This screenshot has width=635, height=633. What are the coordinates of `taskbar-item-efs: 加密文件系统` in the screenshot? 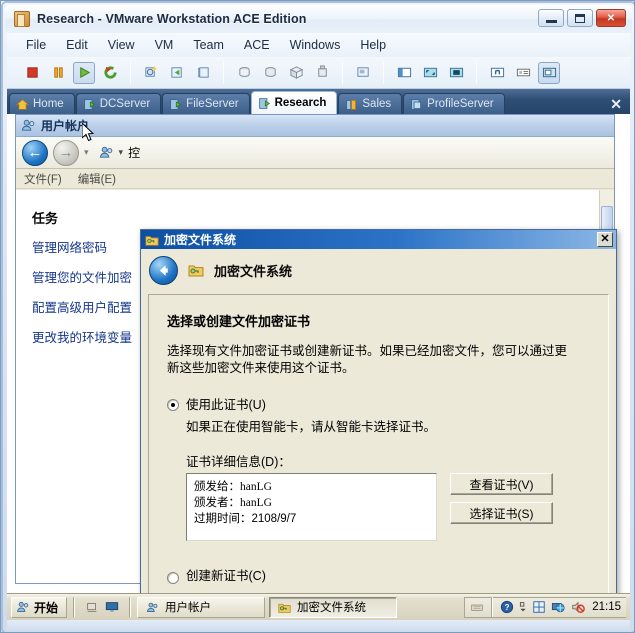 It's located at (333, 607).